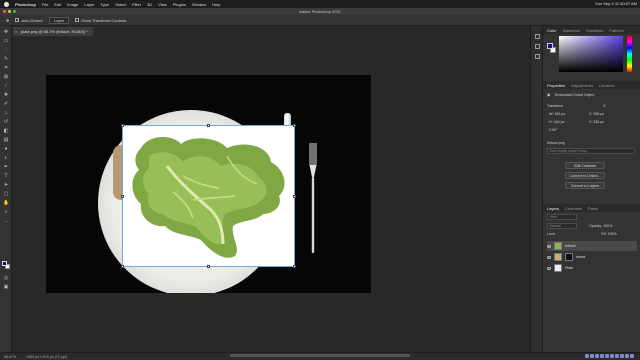 The height and width of the screenshot is (360, 640). Describe the element at coordinates (6, 50) in the screenshot. I see `lasso-icon: ◌` at that location.